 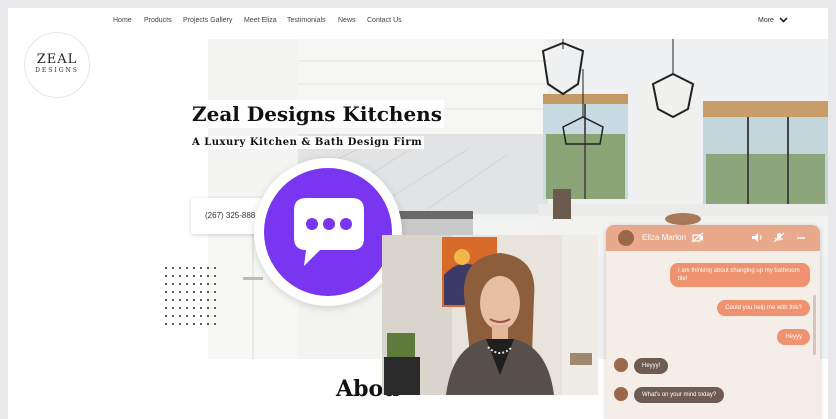 I want to click on dot-pattern-decoration, so click(x=190, y=296).